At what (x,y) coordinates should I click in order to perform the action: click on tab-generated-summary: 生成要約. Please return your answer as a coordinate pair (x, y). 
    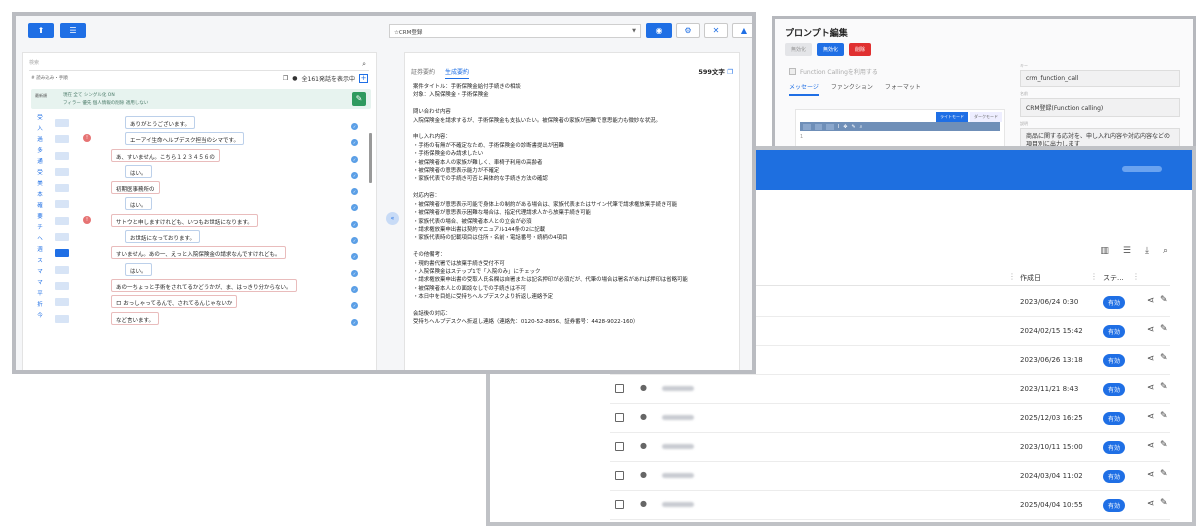
    Looking at the image, I should click on (457, 73).